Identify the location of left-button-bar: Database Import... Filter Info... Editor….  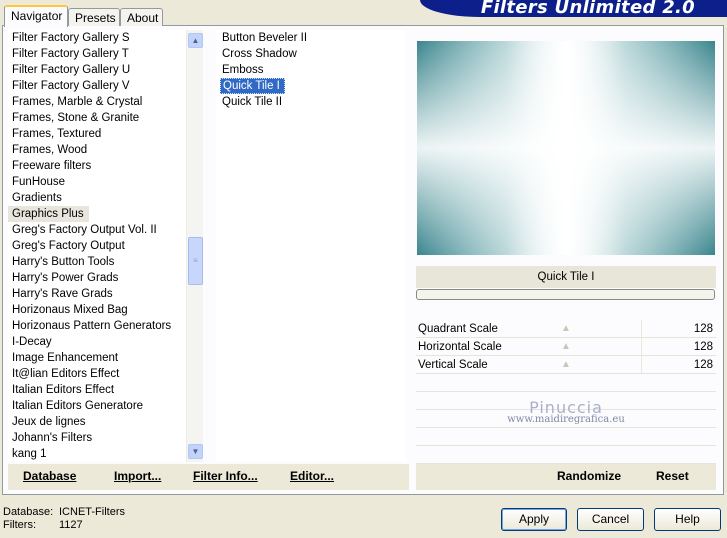
(208, 477).